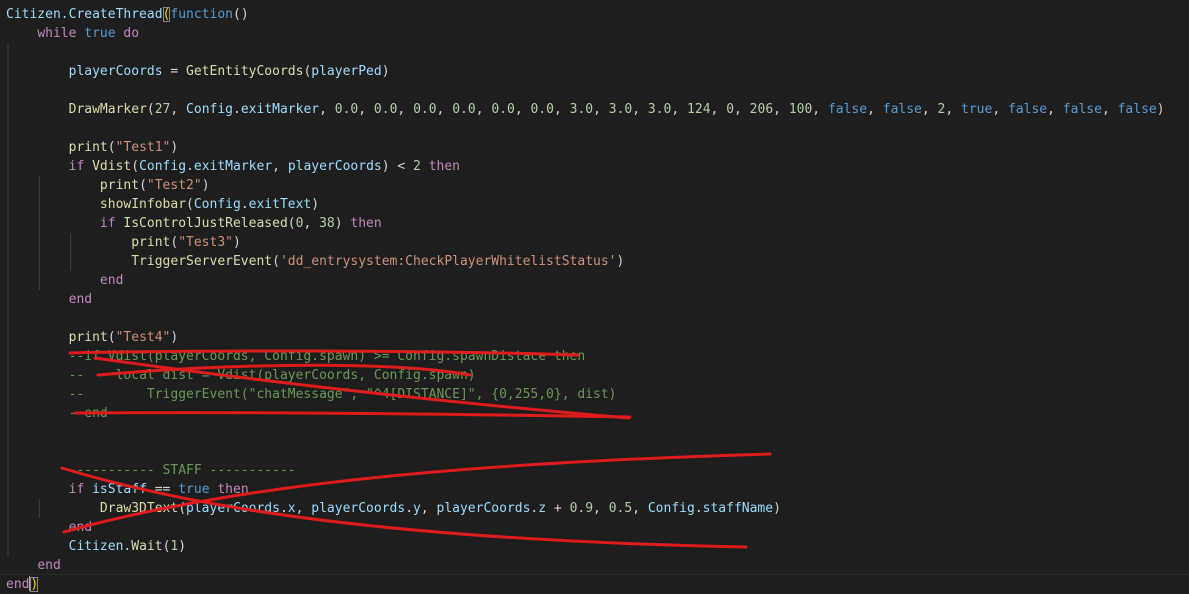 This screenshot has width=1189, height=594. Describe the element at coordinates (594, 546) in the screenshot. I see `code-line: Citizen.Wait(1)` at that location.